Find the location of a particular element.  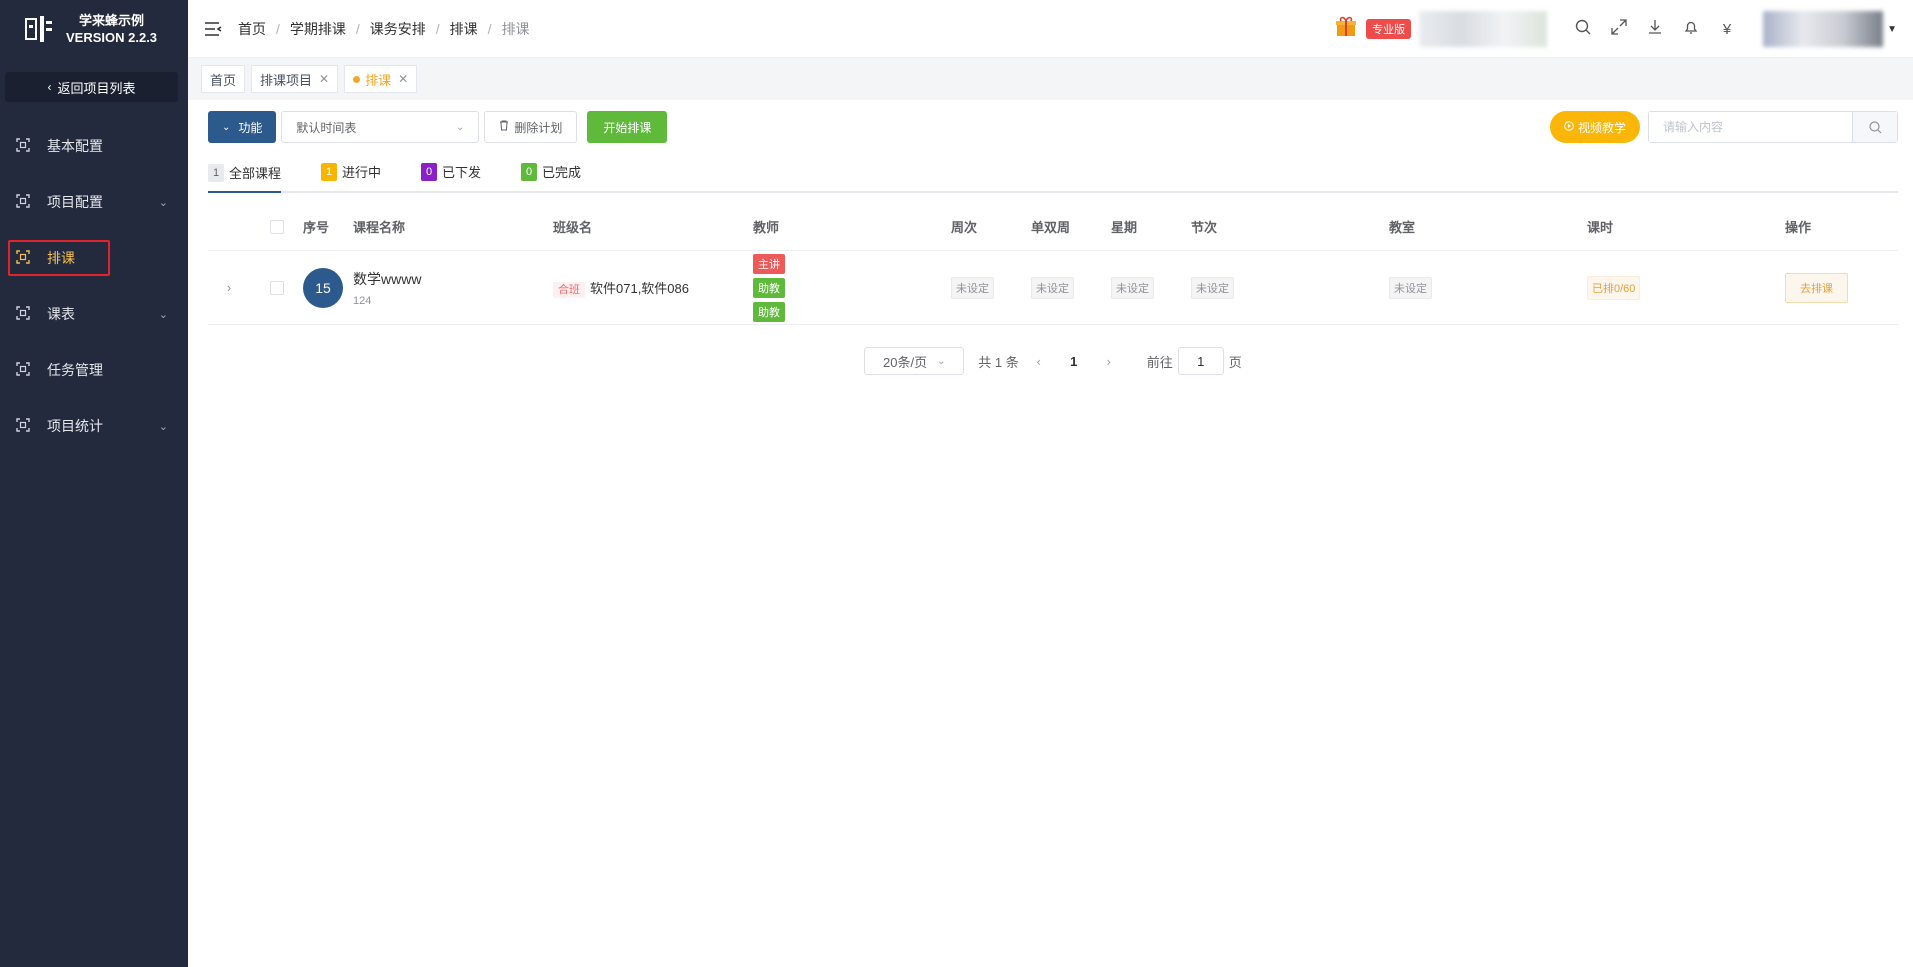

avatar is located at coordinates (1823, 29).